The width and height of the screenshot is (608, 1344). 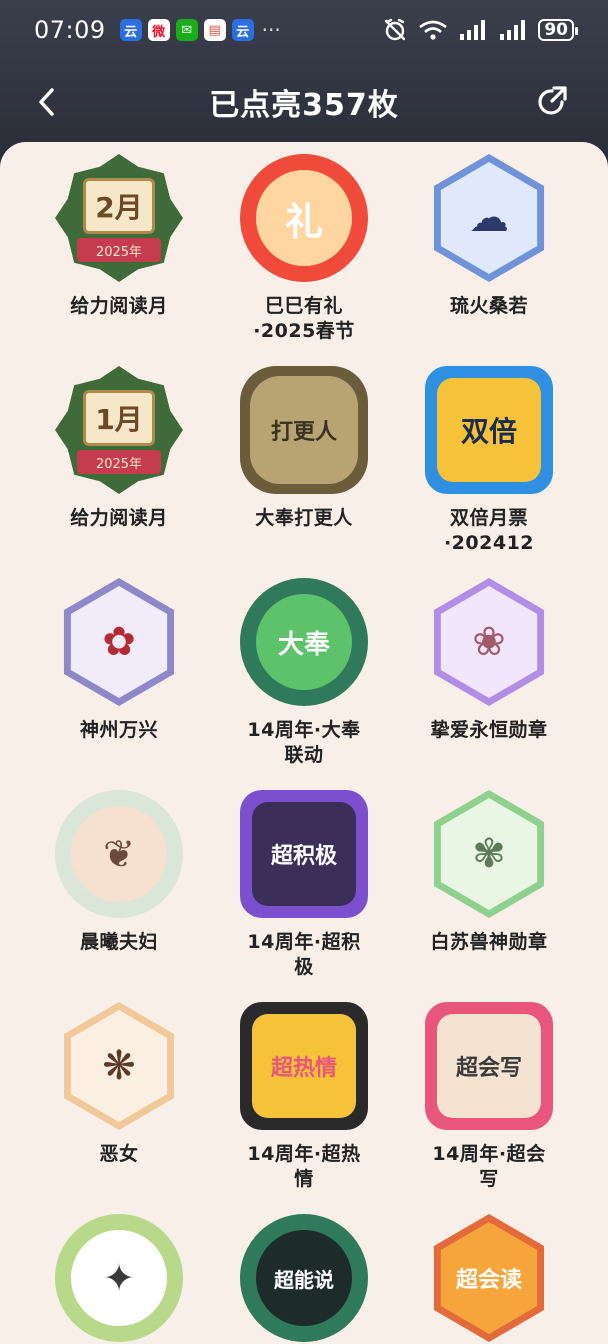 I want to click on chevron-left-icon, so click(x=48, y=102).